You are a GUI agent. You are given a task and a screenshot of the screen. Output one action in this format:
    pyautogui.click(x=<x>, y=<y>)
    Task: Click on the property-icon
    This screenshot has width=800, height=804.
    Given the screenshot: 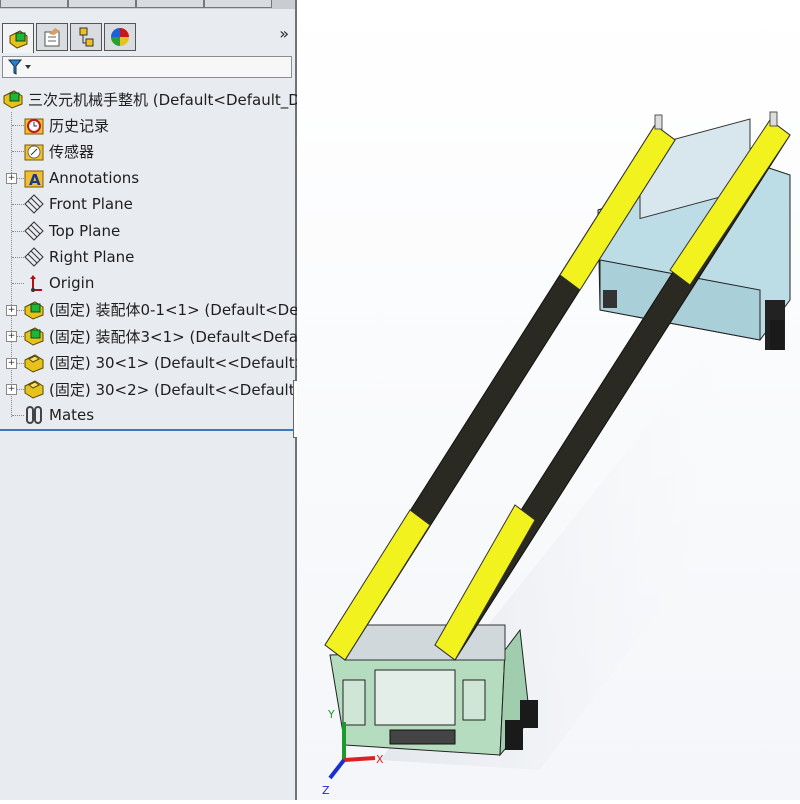 What is the action you would take?
    pyautogui.click(x=52, y=37)
    